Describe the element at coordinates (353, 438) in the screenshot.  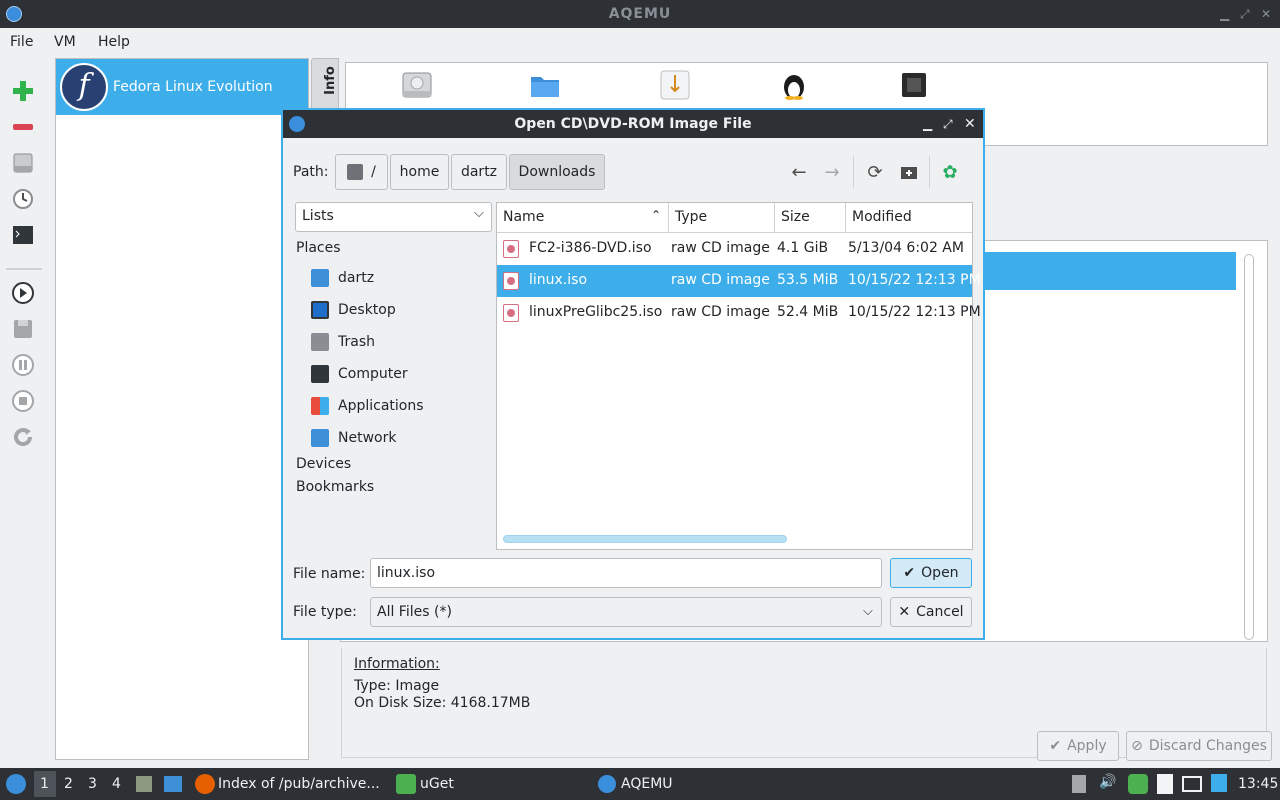
I see `place-network: Network` at that location.